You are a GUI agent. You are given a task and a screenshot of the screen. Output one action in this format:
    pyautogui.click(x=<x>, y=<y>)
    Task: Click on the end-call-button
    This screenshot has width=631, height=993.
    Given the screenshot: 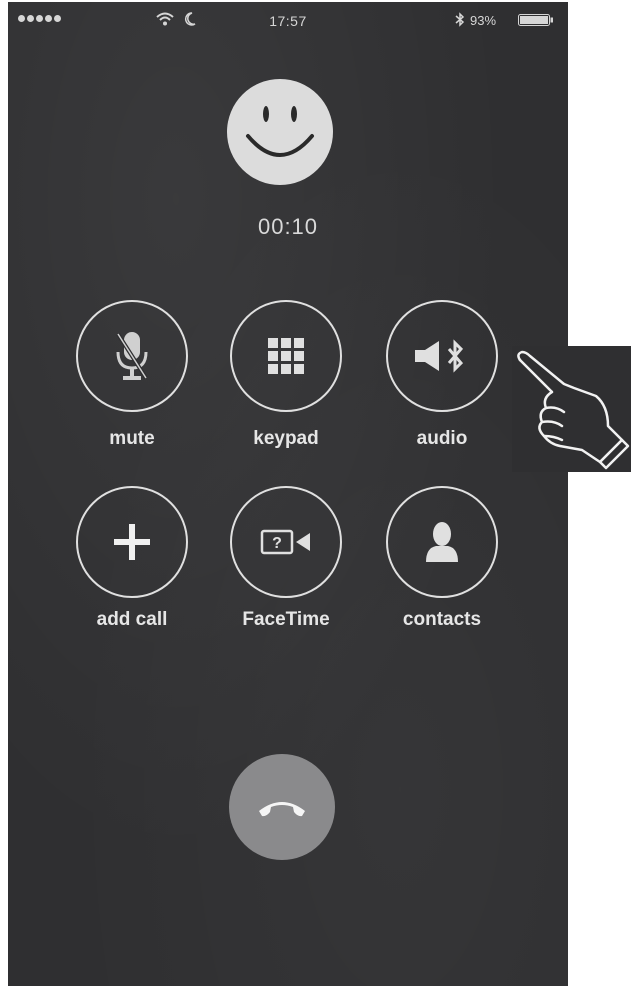 What is the action you would take?
    pyautogui.click(x=282, y=807)
    